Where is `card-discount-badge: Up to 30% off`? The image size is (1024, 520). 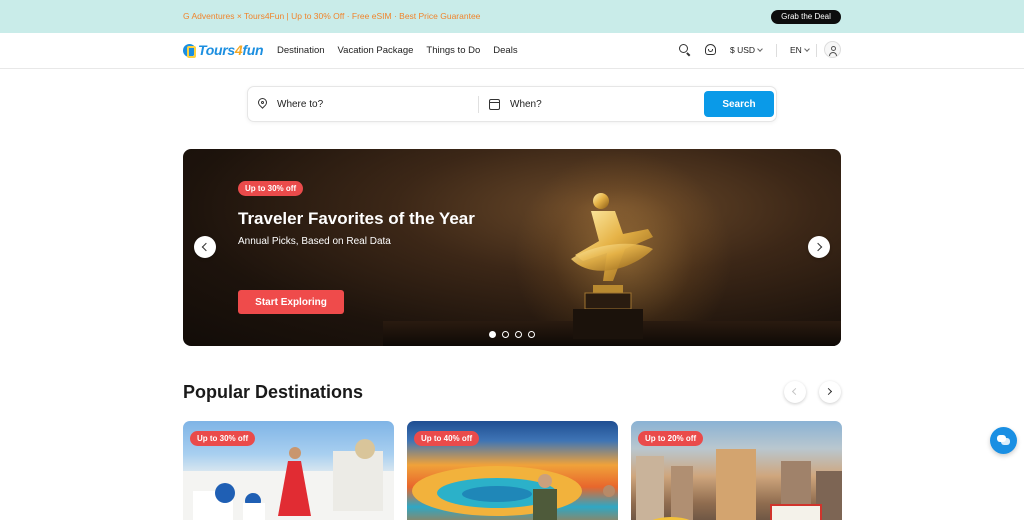 card-discount-badge: Up to 30% off is located at coordinates (223, 438).